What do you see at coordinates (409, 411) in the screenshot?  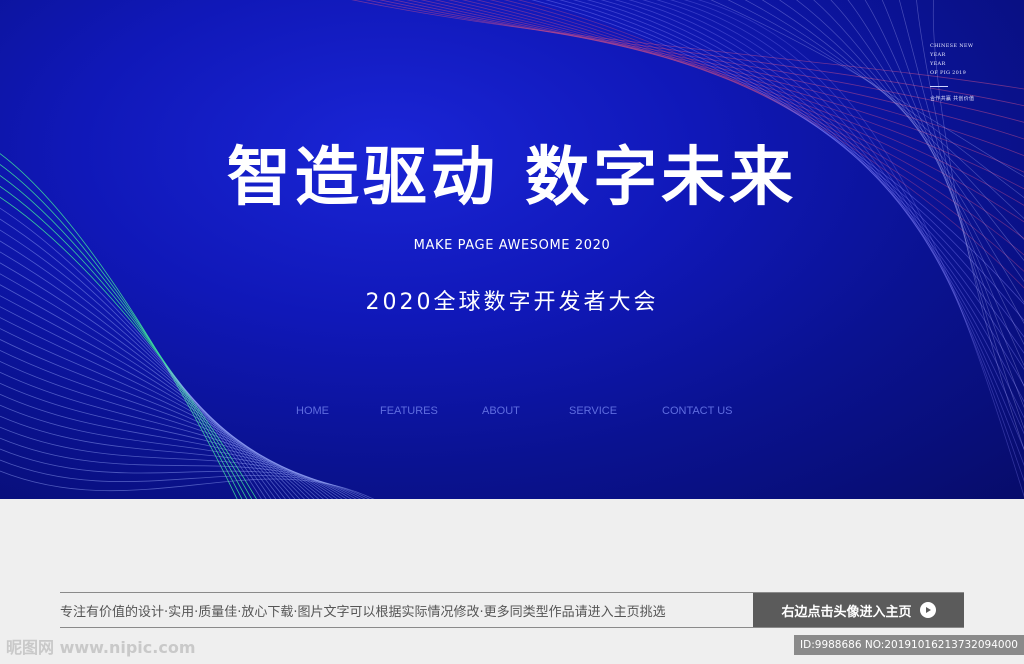 I see `nav-item-features: FEATURES` at bounding box center [409, 411].